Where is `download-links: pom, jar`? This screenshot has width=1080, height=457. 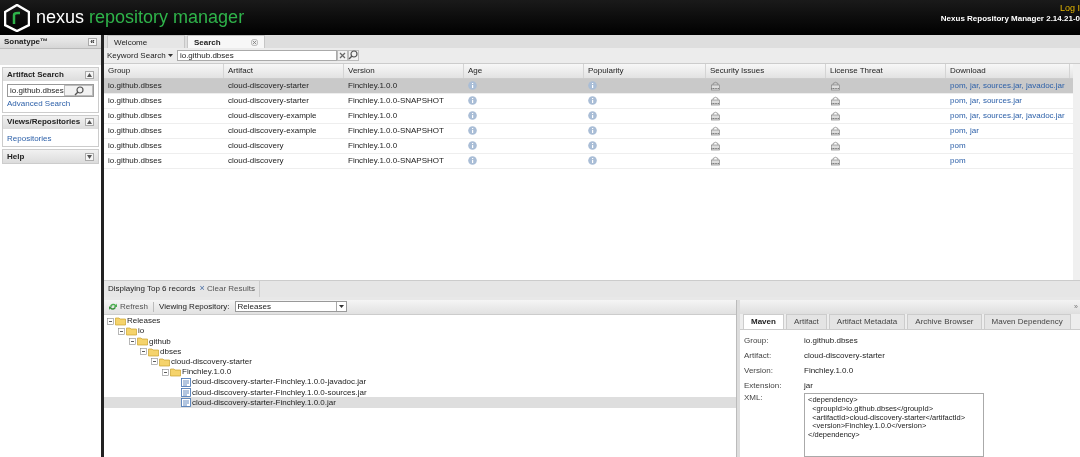 download-links: pom, jar is located at coordinates (1008, 130).